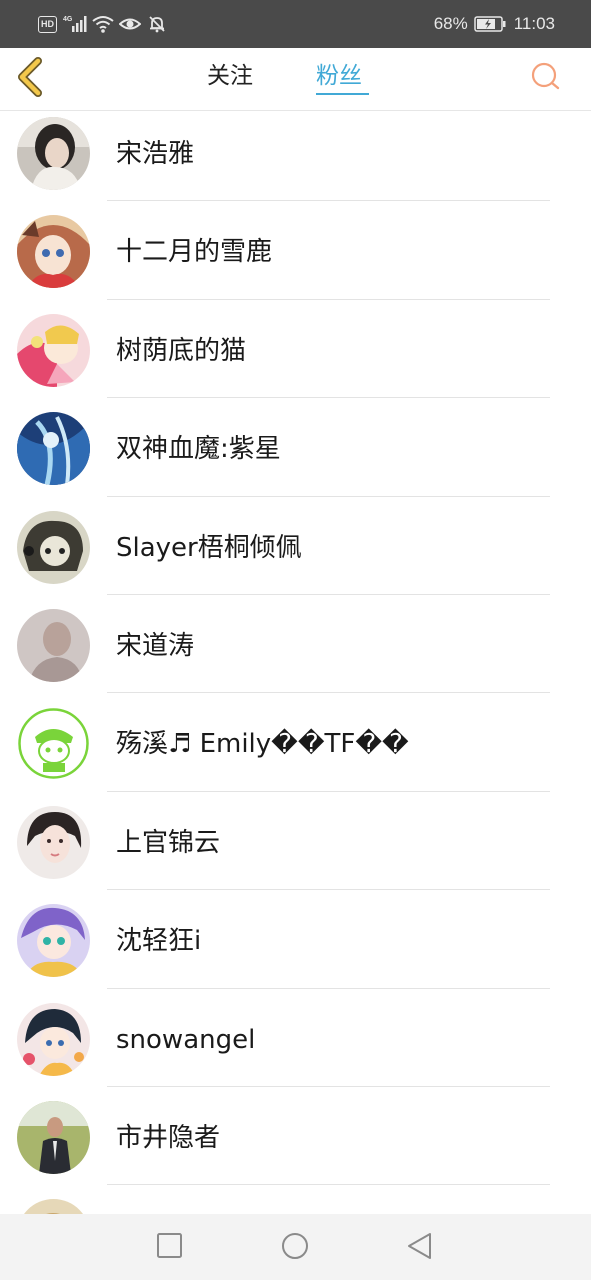  I want to click on network-type-label: 4G, so click(68, 19).